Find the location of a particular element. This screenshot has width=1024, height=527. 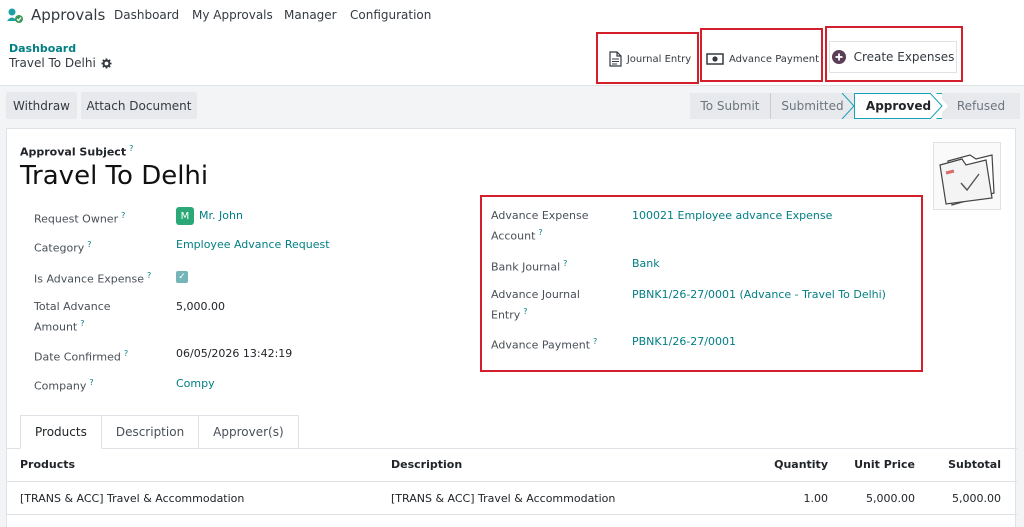

cell-description: [TRANS & ACC] Travel & Accommodation is located at coordinates (503, 498).